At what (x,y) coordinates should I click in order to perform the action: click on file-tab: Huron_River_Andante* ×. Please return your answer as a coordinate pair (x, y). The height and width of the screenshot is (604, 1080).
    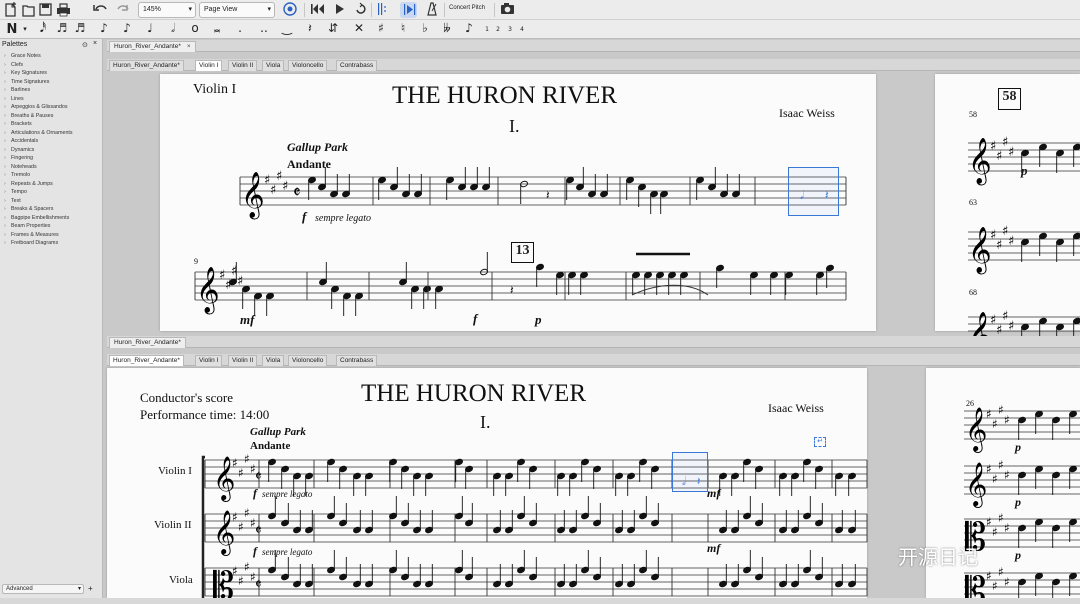
    Looking at the image, I should click on (152, 46).